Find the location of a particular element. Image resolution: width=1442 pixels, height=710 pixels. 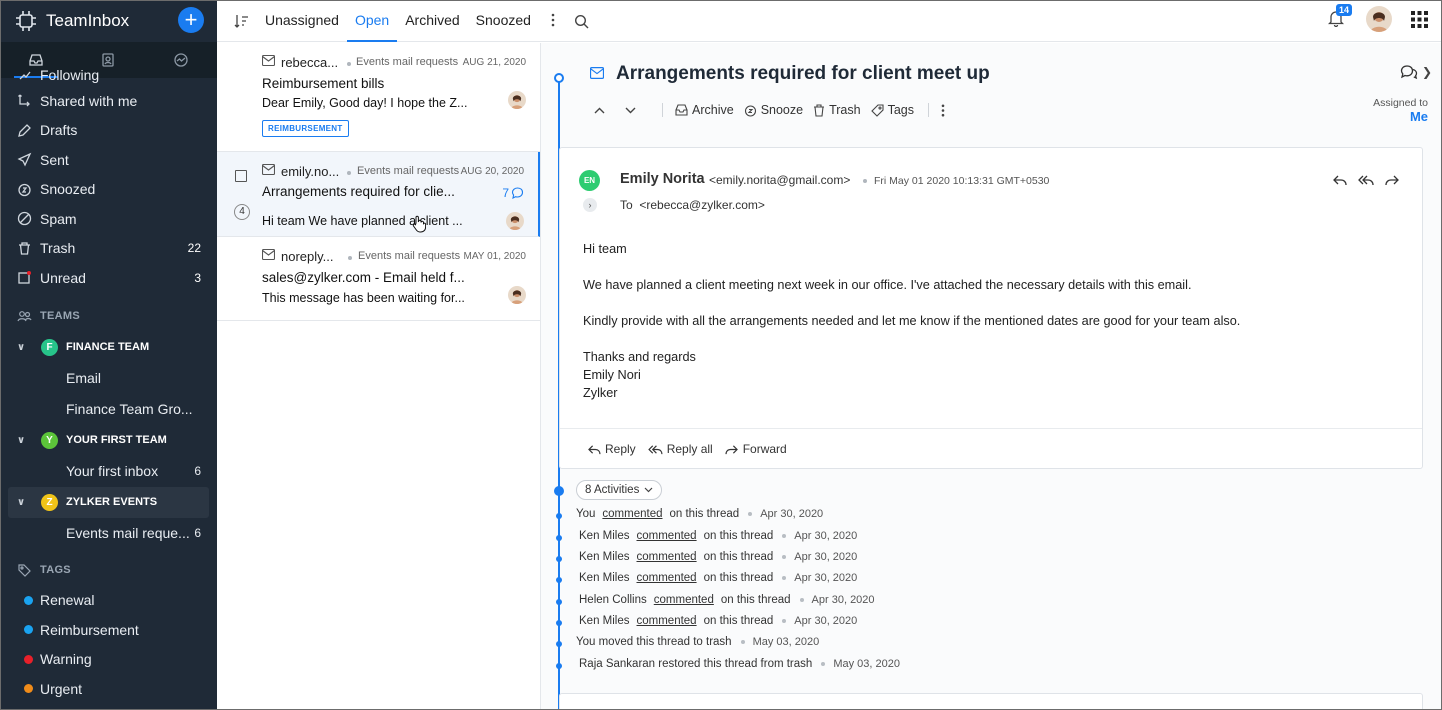

tag-chip: REIMBURSEMENT is located at coordinates (305, 128).